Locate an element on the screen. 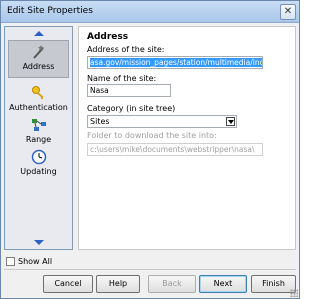  clock-icon is located at coordinates (38, 157).